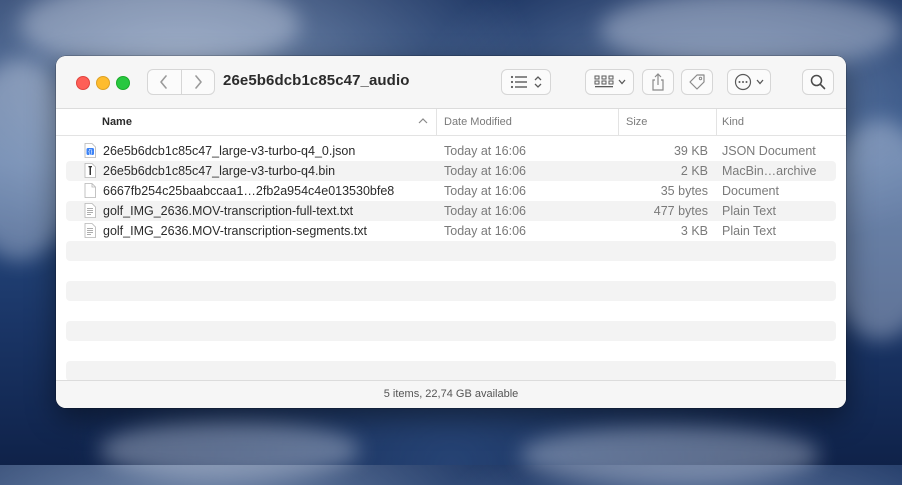  Describe the element at coordinates (103, 83) in the screenshot. I see `minimize-button` at that location.